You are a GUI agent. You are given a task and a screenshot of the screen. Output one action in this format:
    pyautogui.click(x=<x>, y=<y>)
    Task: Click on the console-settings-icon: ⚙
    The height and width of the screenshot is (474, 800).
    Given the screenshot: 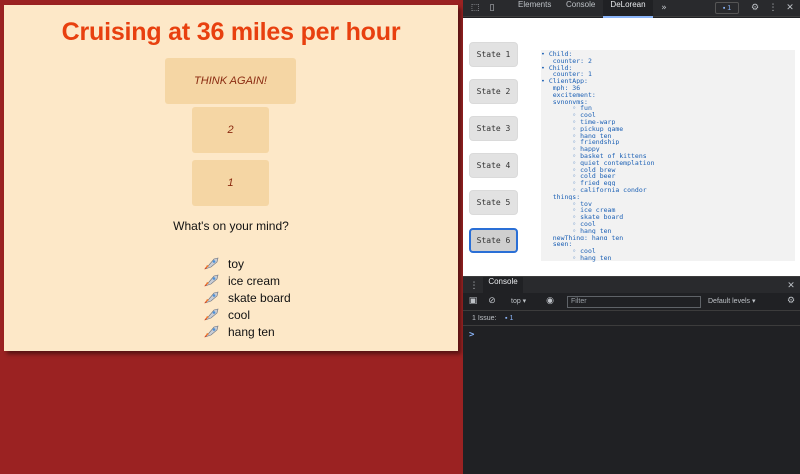 What is the action you would take?
    pyautogui.click(x=791, y=301)
    